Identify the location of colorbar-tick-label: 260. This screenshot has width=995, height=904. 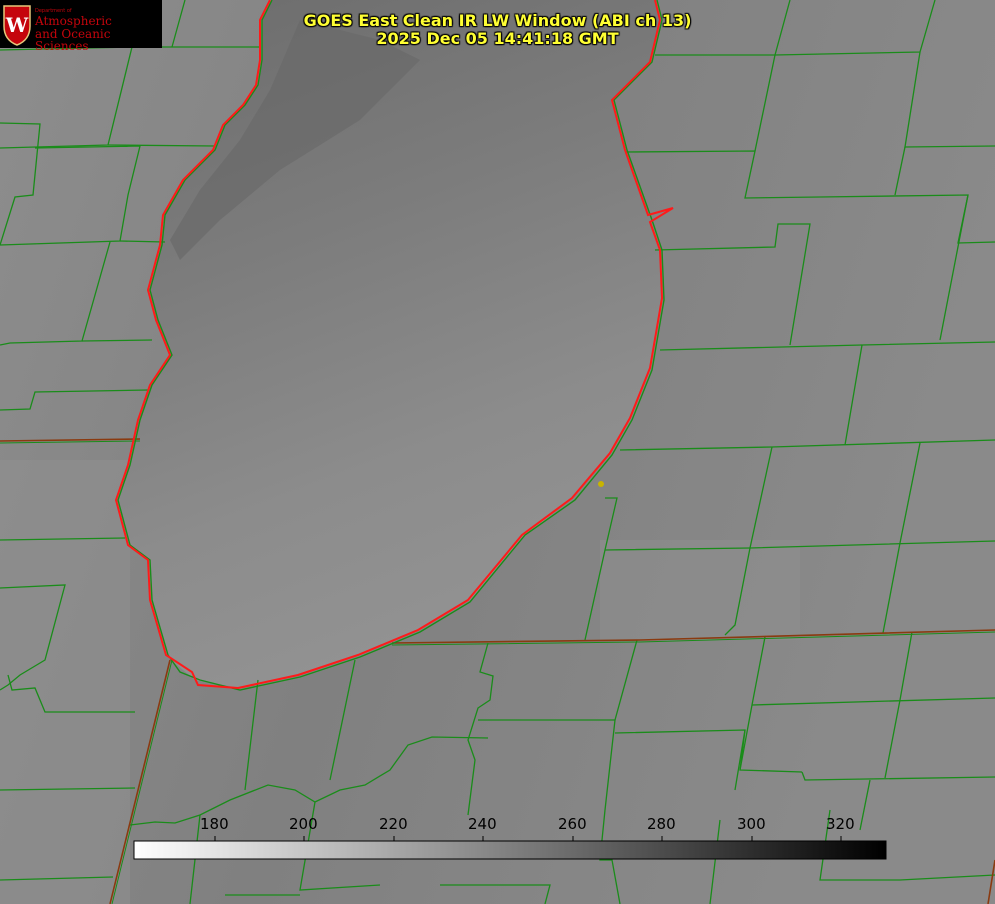
(572, 824).